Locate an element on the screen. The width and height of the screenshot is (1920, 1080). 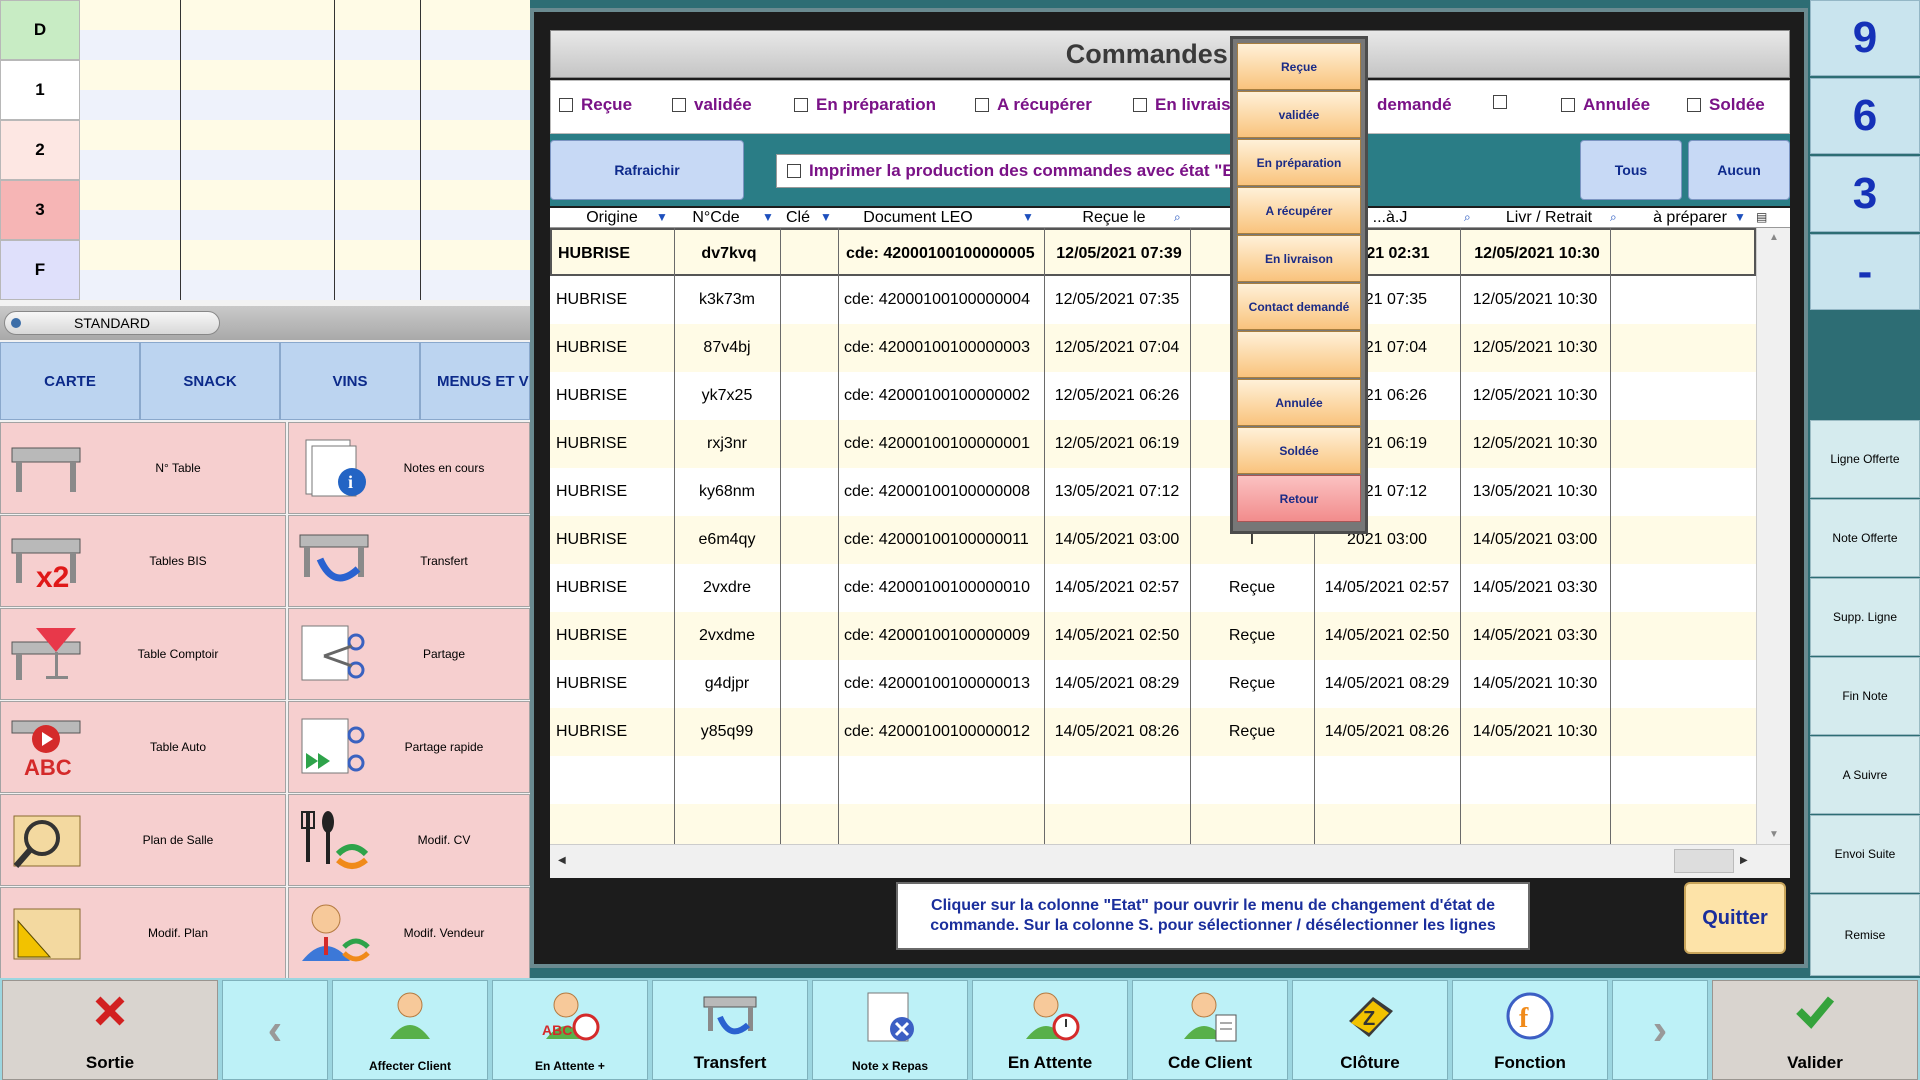
category-tab-carte: CARTE is located at coordinates (70, 381).